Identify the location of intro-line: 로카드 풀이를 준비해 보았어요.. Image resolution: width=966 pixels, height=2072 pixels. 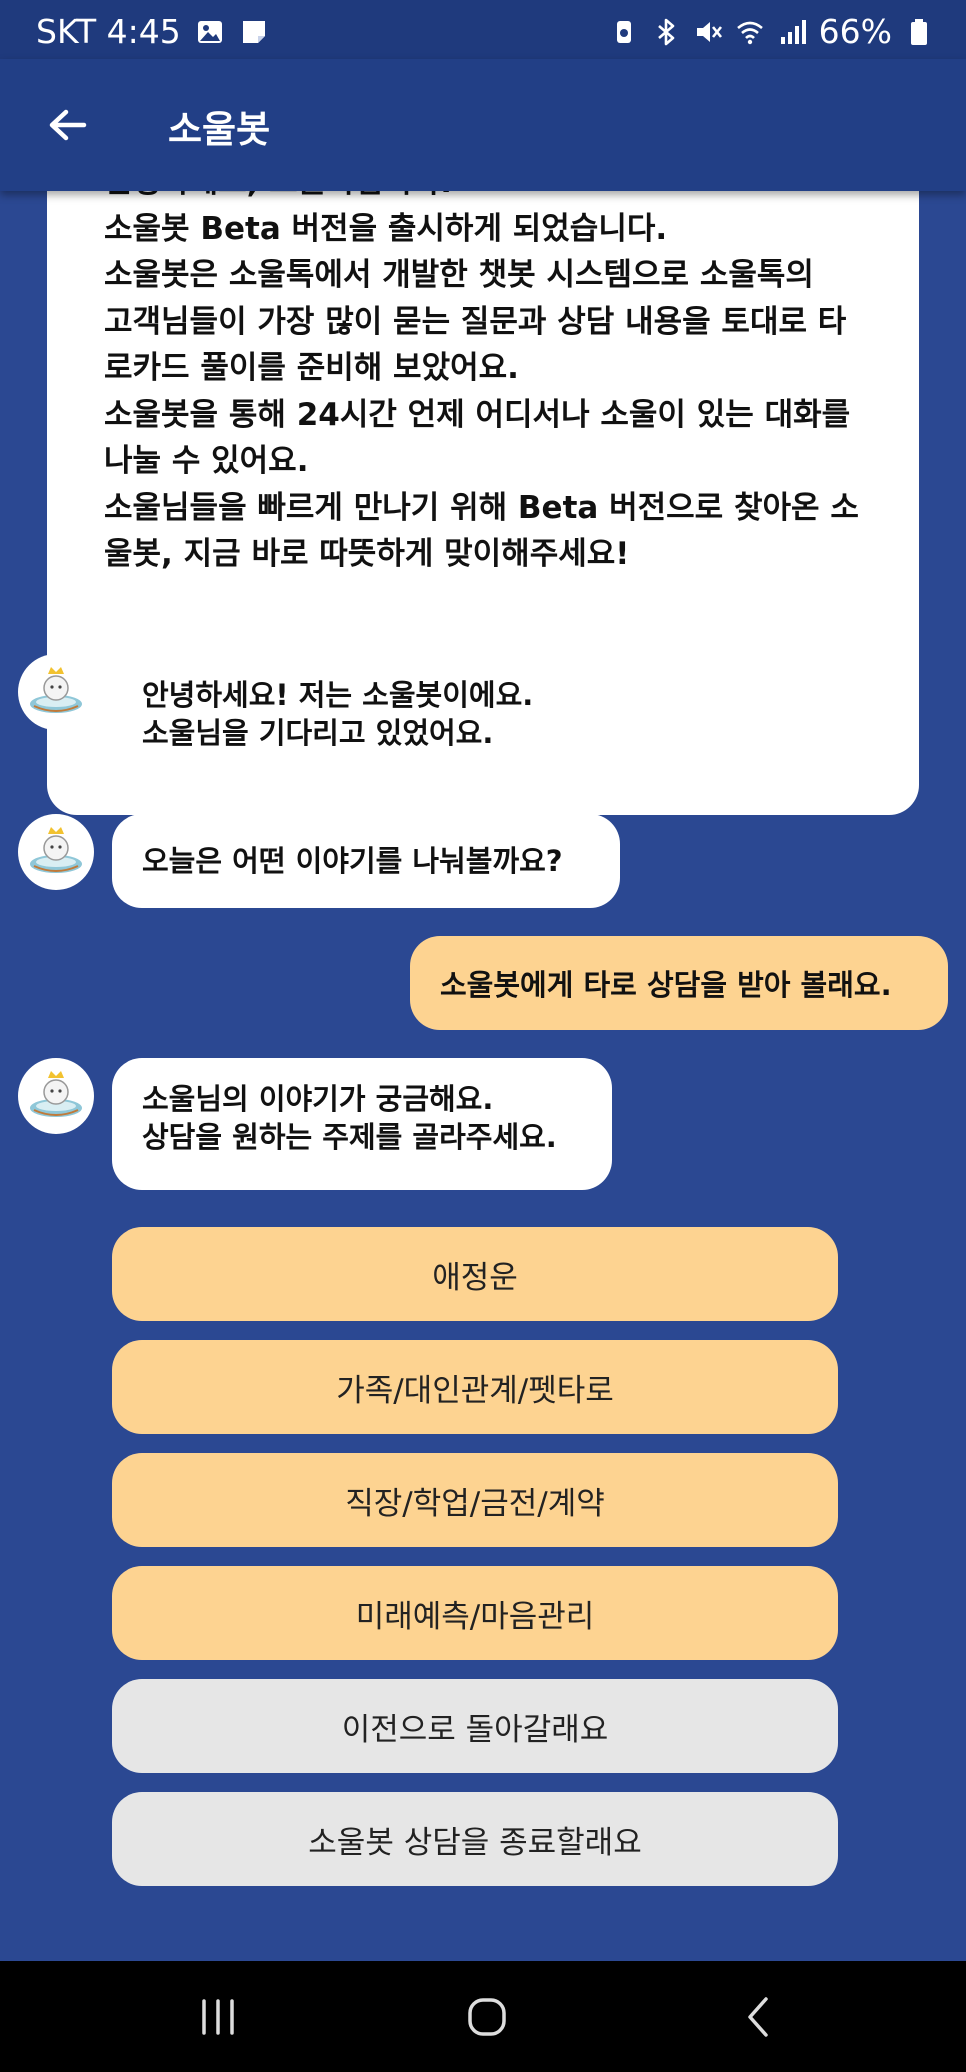
(311, 368).